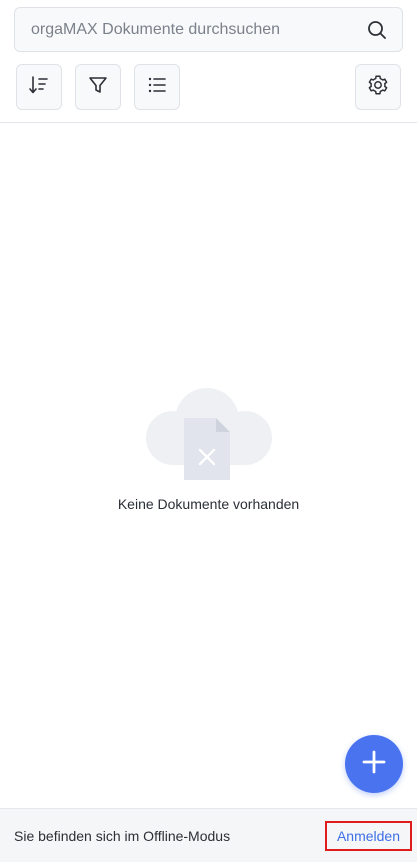 The height and width of the screenshot is (862, 417). I want to click on search-bar, so click(208, 29).